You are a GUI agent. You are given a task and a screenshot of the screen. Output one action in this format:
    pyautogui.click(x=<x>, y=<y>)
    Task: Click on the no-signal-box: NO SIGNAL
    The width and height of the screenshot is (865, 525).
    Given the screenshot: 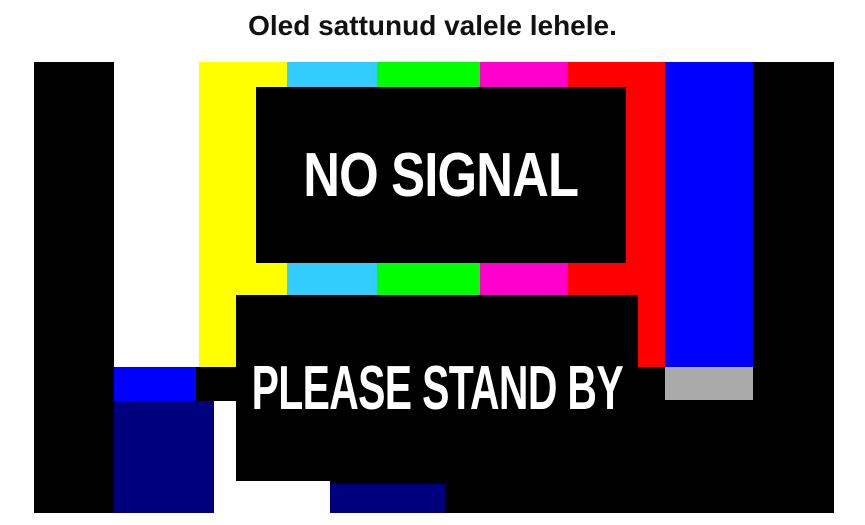 What is the action you would take?
    pyautogui.click(x=441, y=175)
    